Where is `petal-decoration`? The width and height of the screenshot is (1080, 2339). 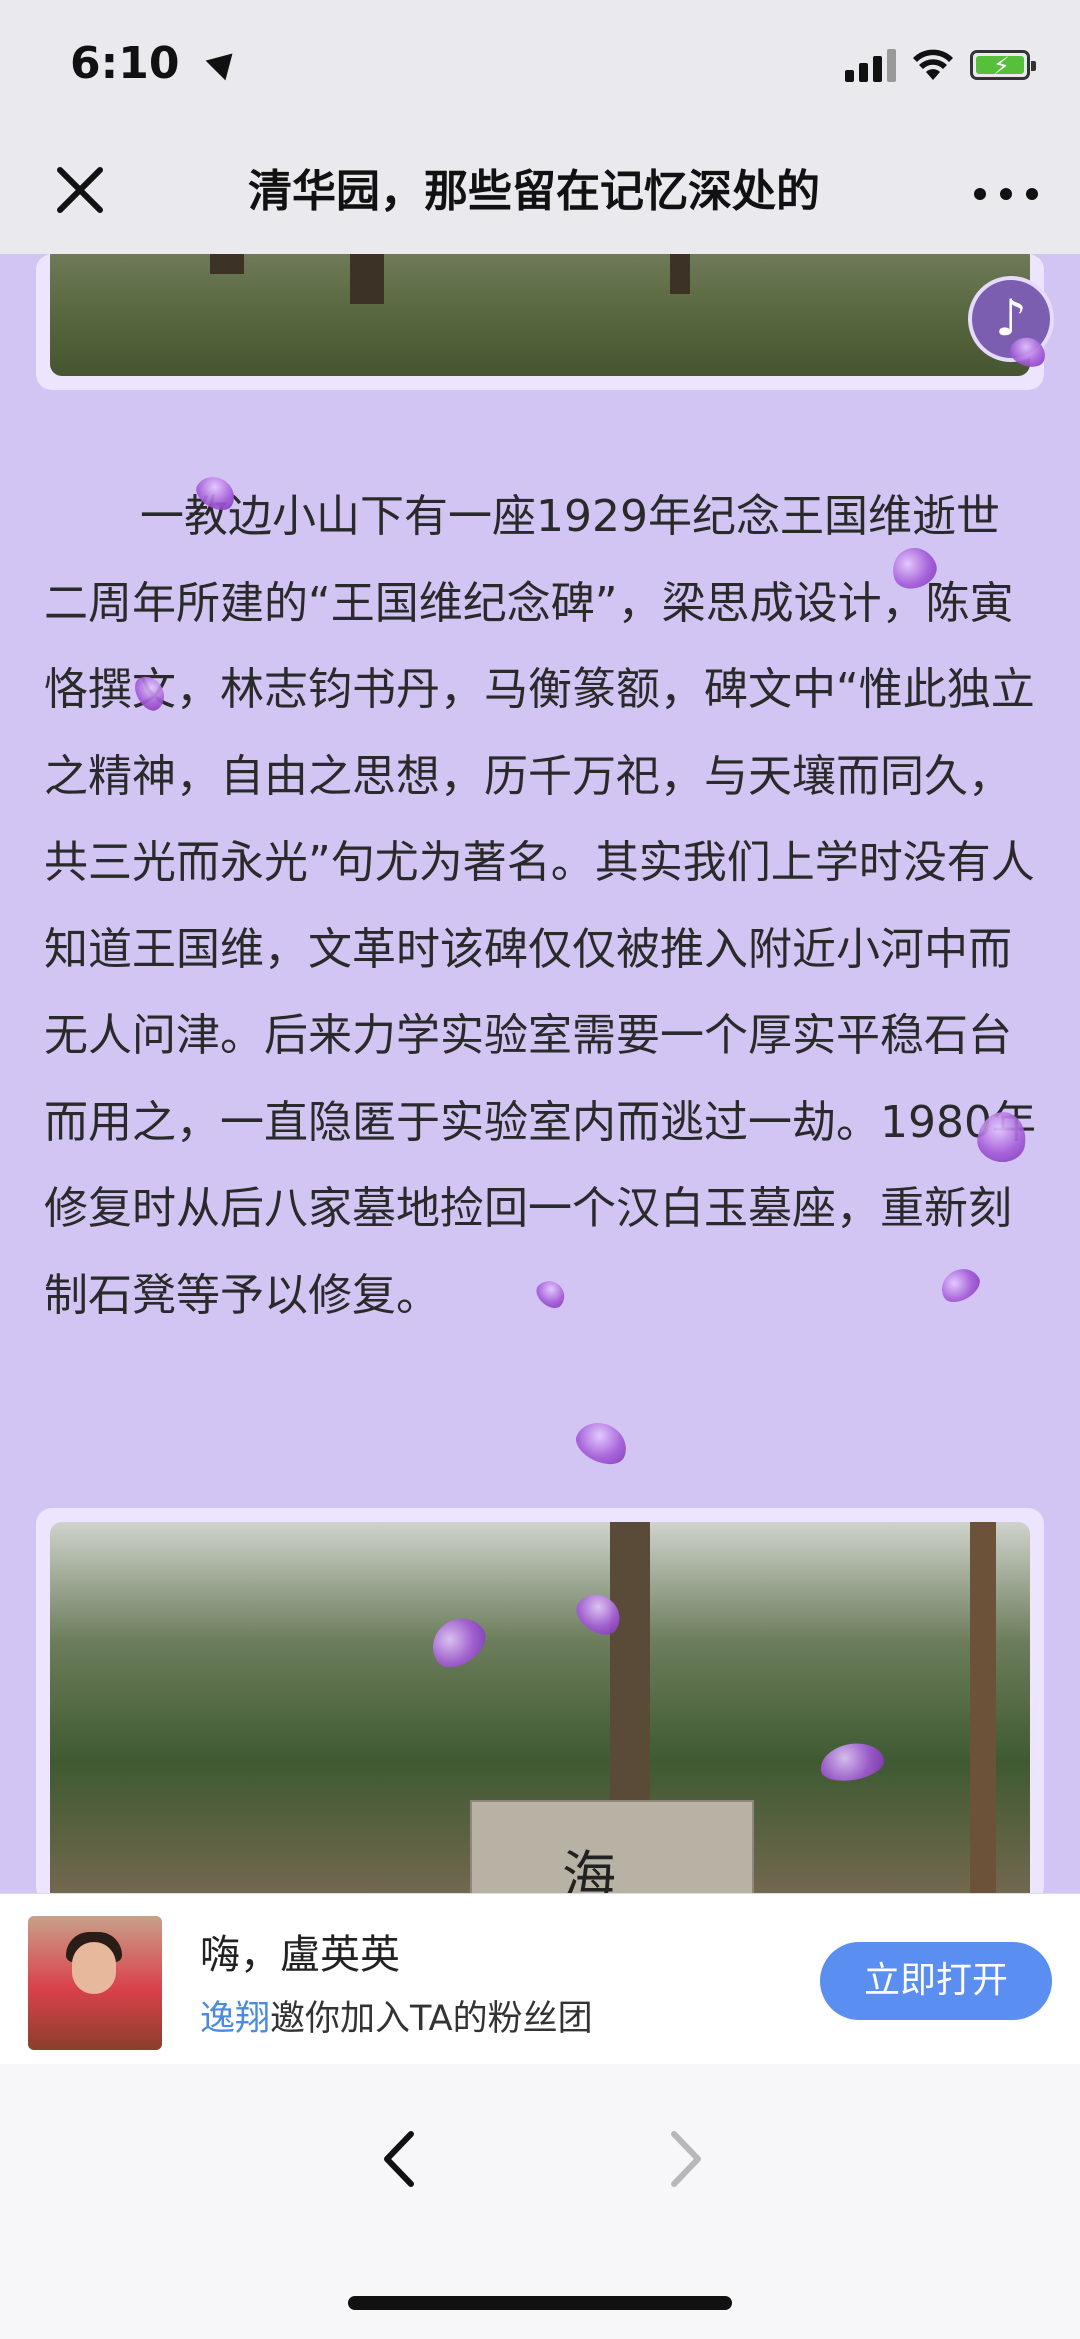 petal-decoration is located at coordinates (602, 1443).